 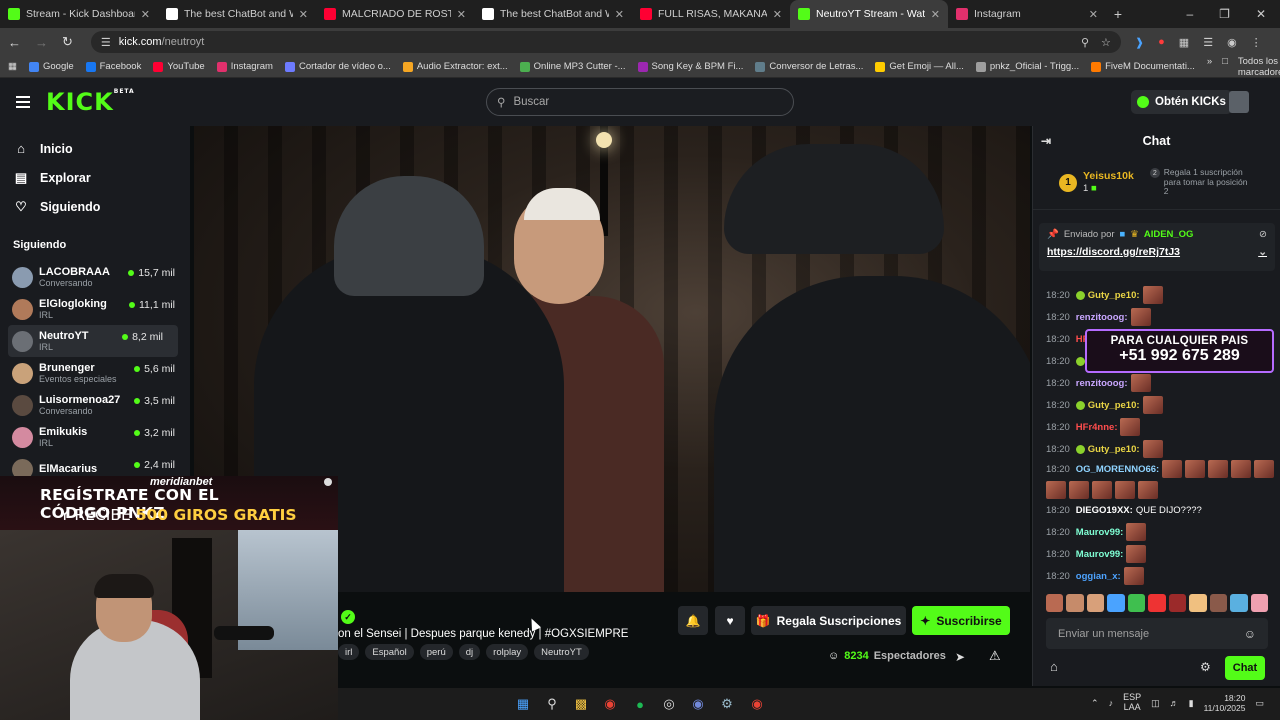 I want to click on chat-username: DIEGO19XX:, so click(x=1104, y=510).